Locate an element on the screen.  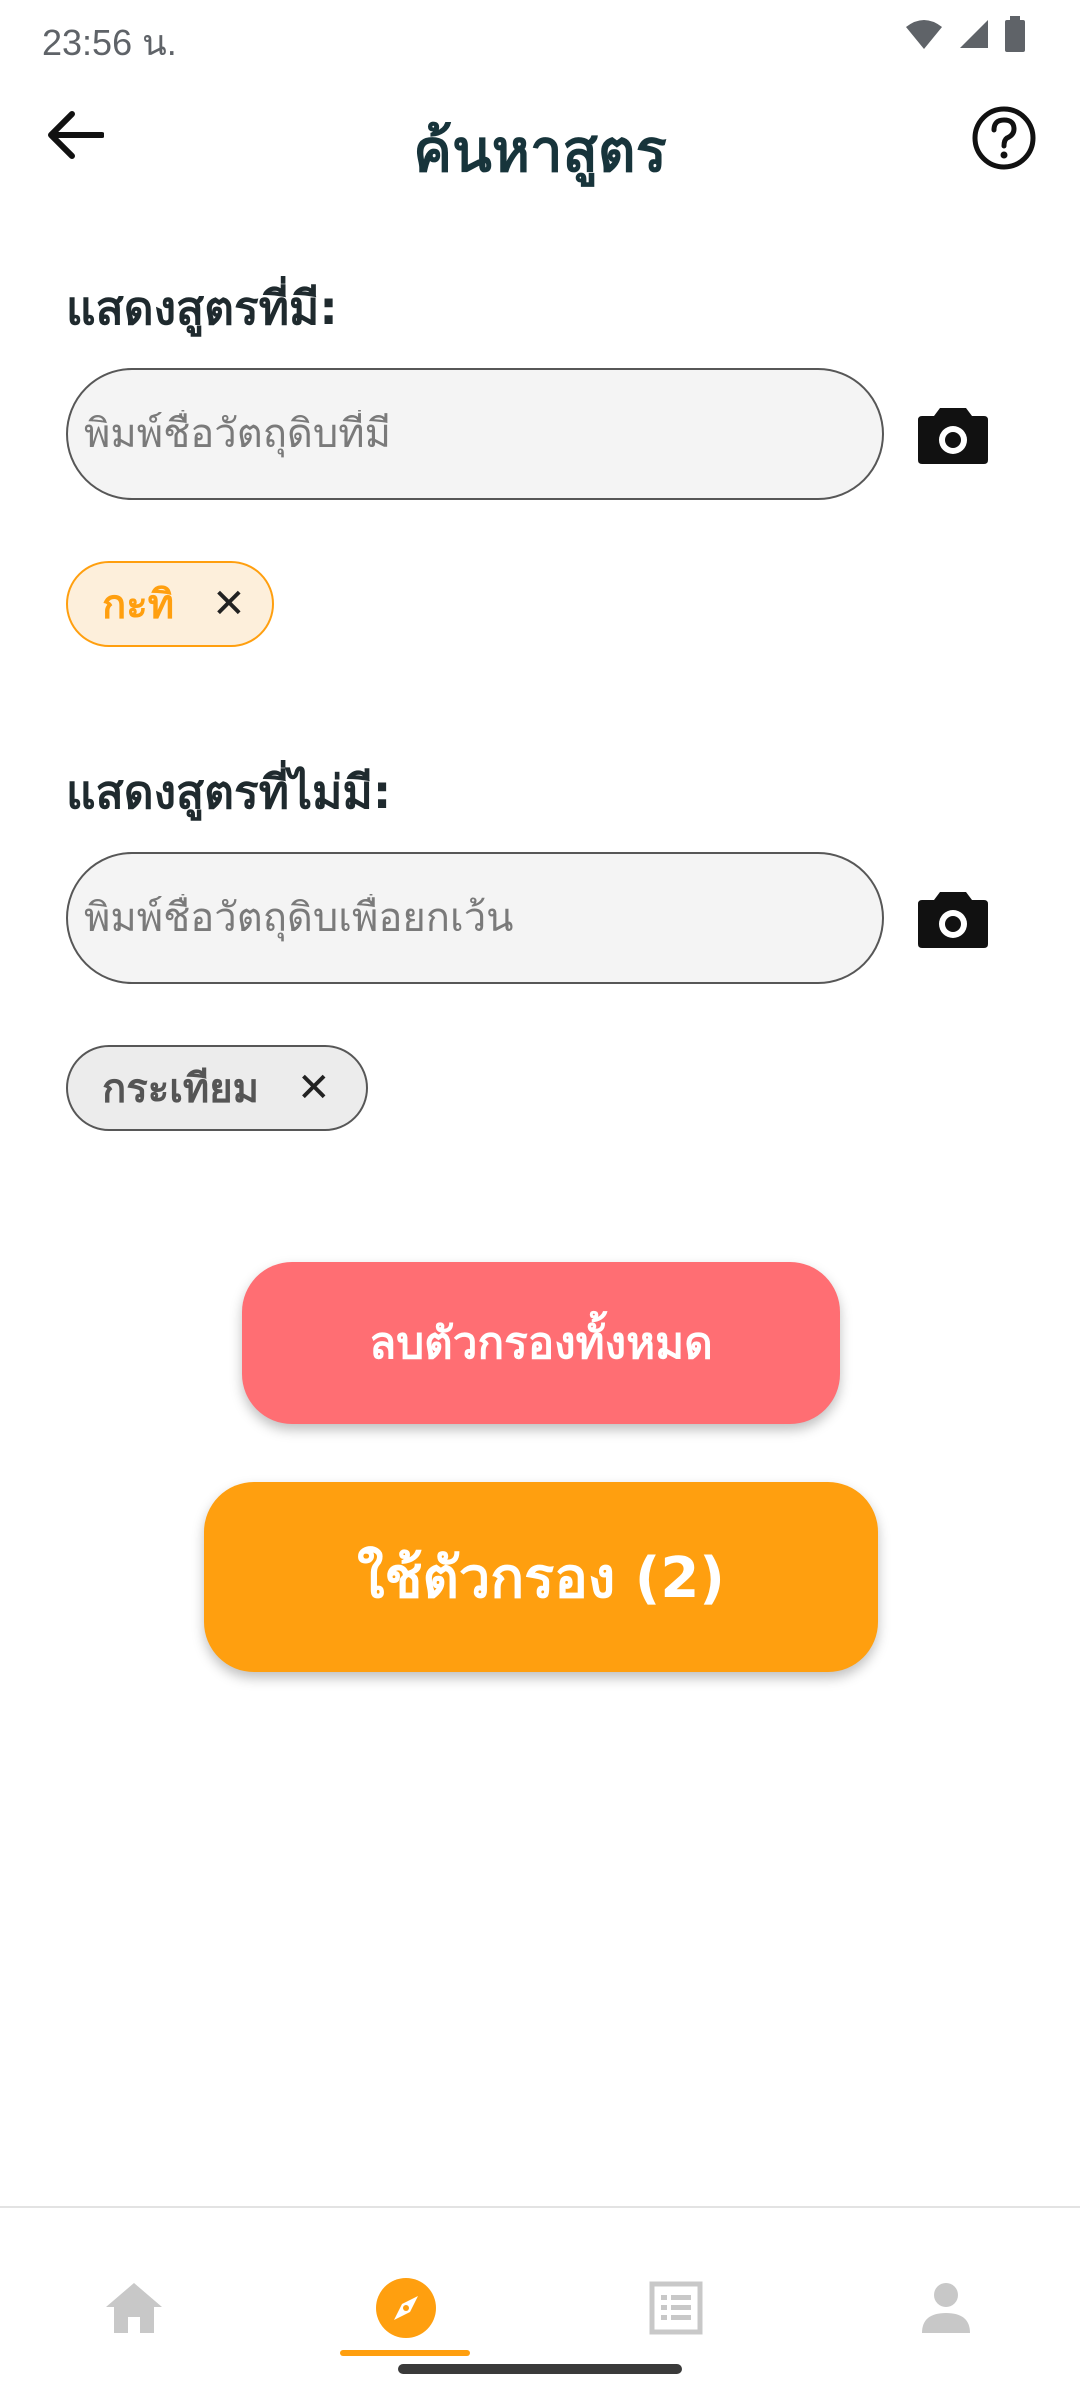
nav-list is located at coordinates (676, 2308).